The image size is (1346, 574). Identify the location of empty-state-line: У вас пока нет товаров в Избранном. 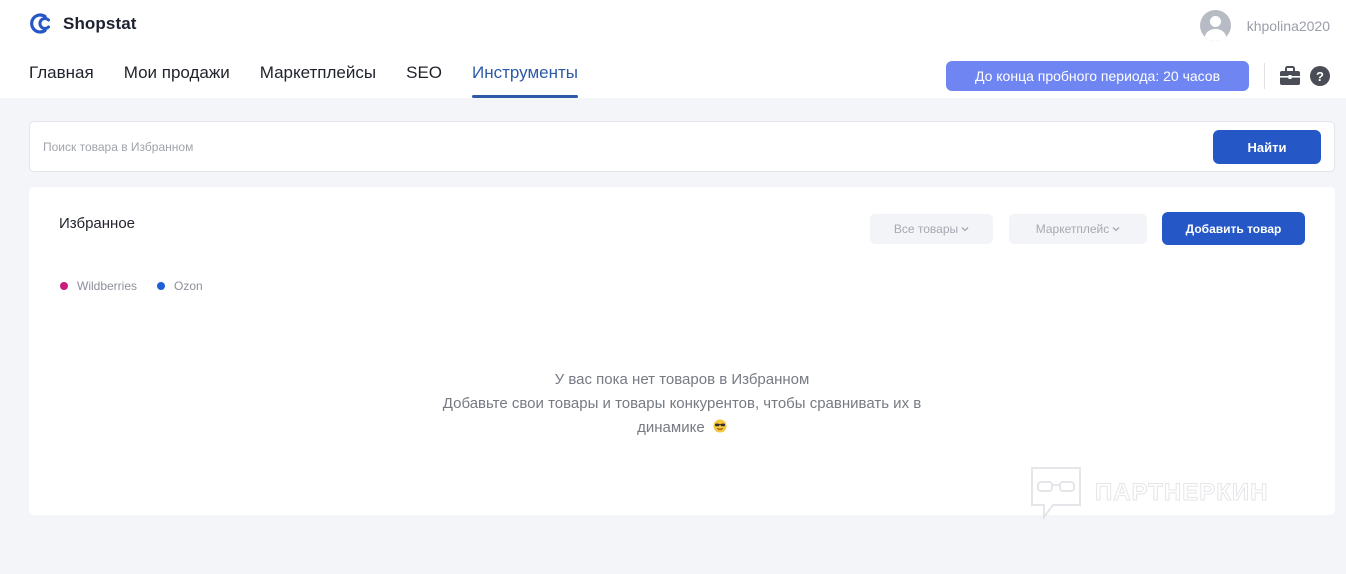
(682, 379).